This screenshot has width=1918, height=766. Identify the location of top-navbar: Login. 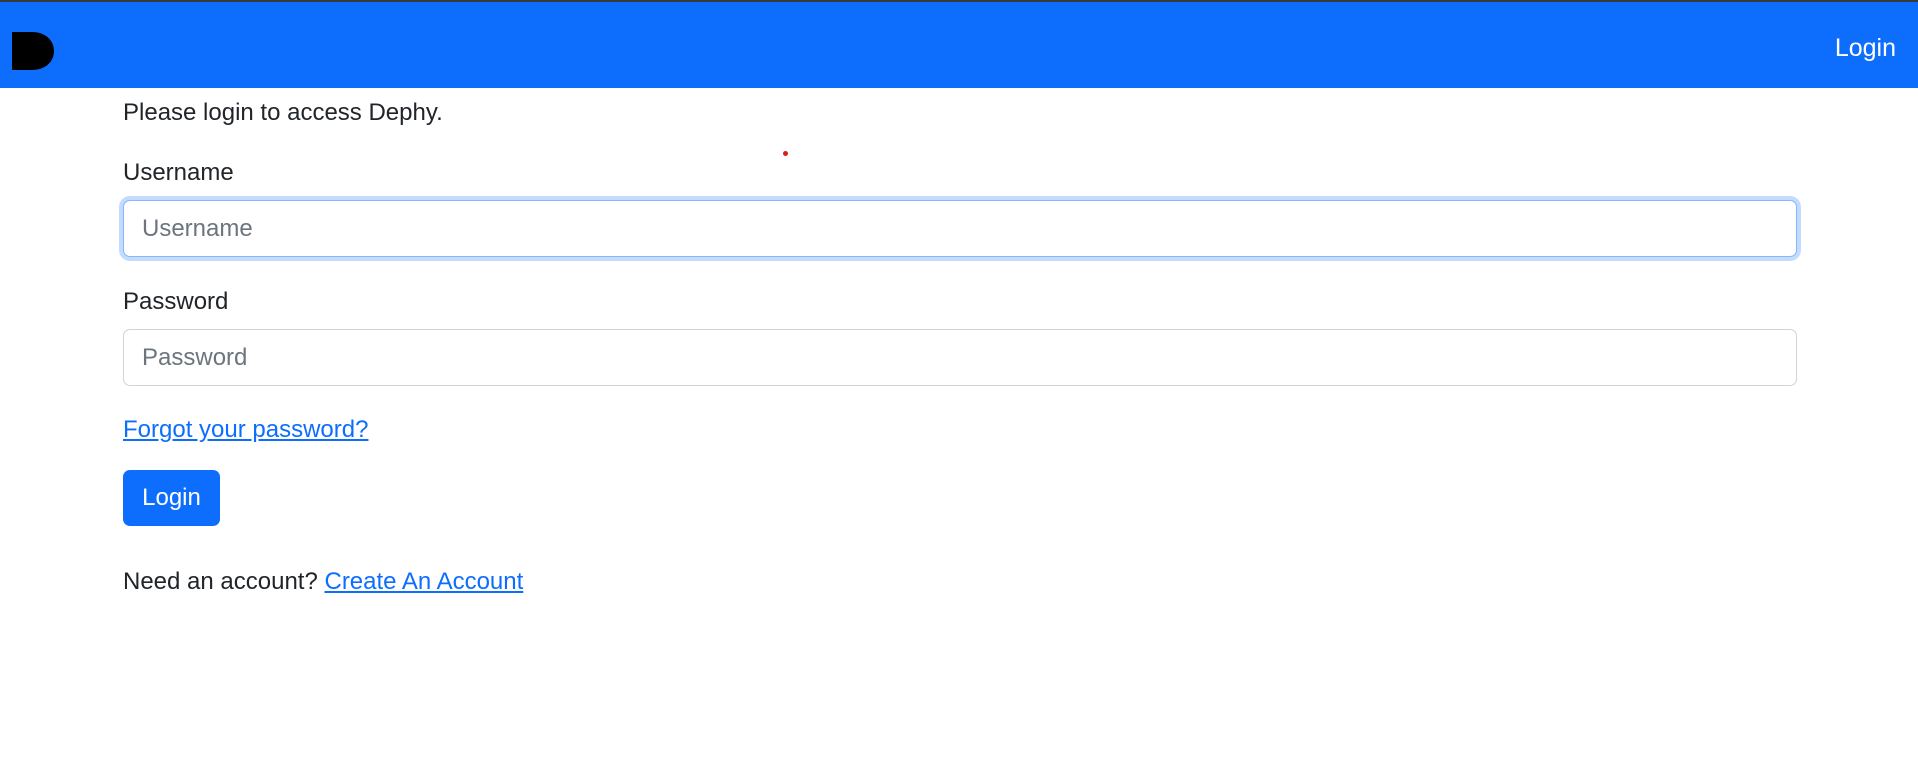
(959, 45).